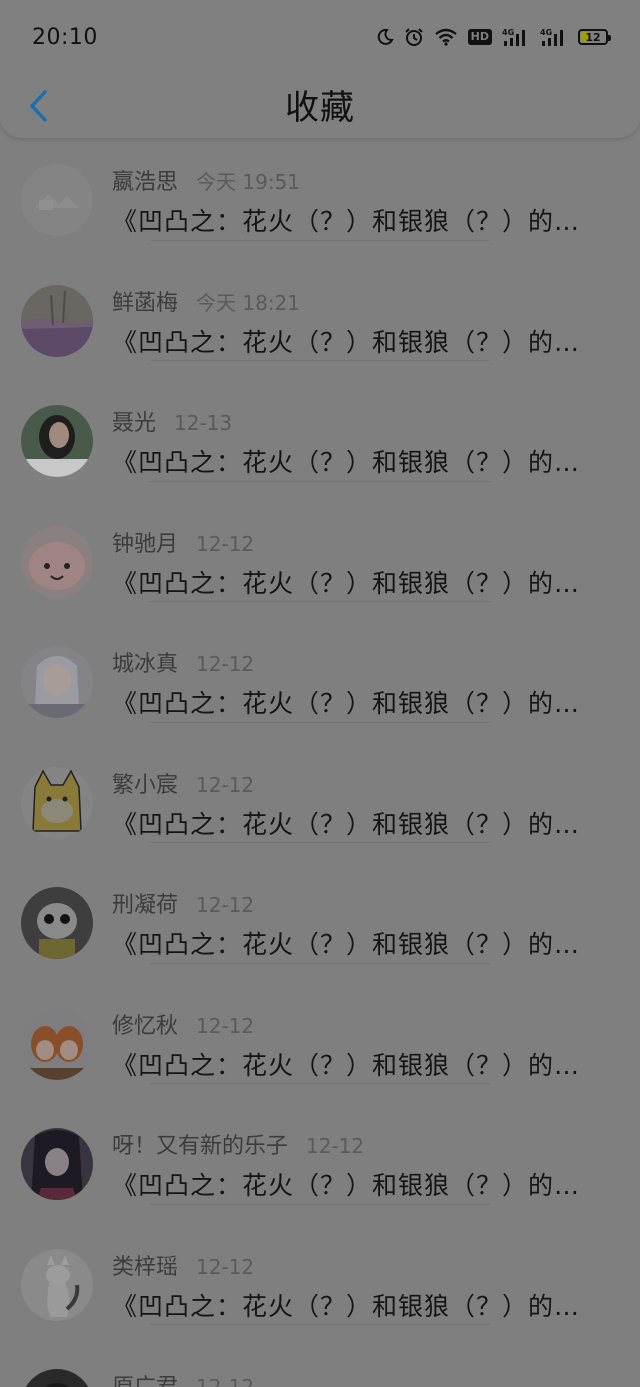  What do you see at coordinates (320, 39) in the screenshot?
I see `status-bar: 20:10 HD 4G 4G 12` at bounding box center [320, 39].